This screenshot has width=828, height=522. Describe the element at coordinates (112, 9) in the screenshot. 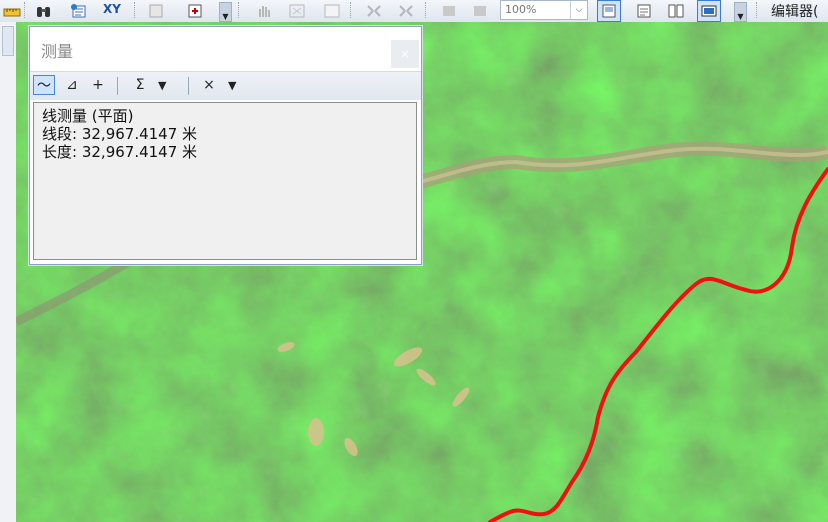

I see `goto-xy-icon: XY` at that location.